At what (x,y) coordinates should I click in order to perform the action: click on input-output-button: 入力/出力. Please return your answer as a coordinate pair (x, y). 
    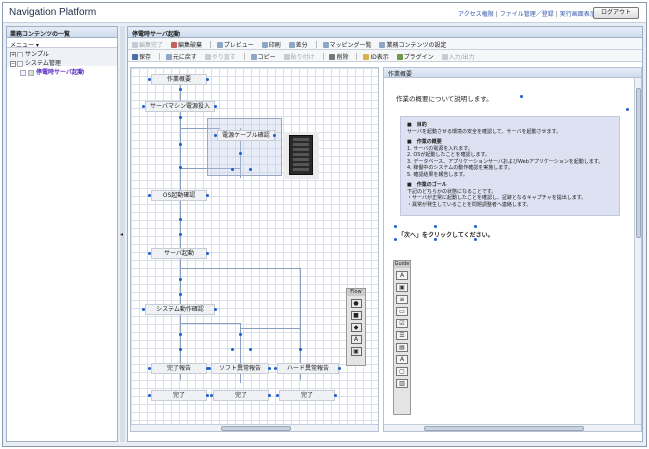
    Looking at the image, I should click on (458, 56).